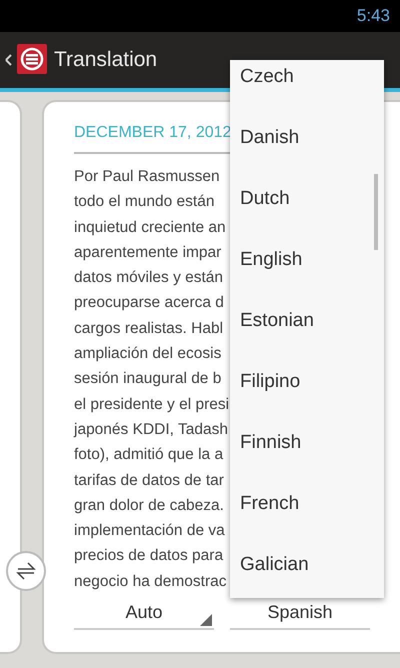 This screenshot has width=400, height=668. What do you see at coordinates (150, 531) in the screenshot?
I see `article-text-line: implementación de va` at bounding box center [150, 531].